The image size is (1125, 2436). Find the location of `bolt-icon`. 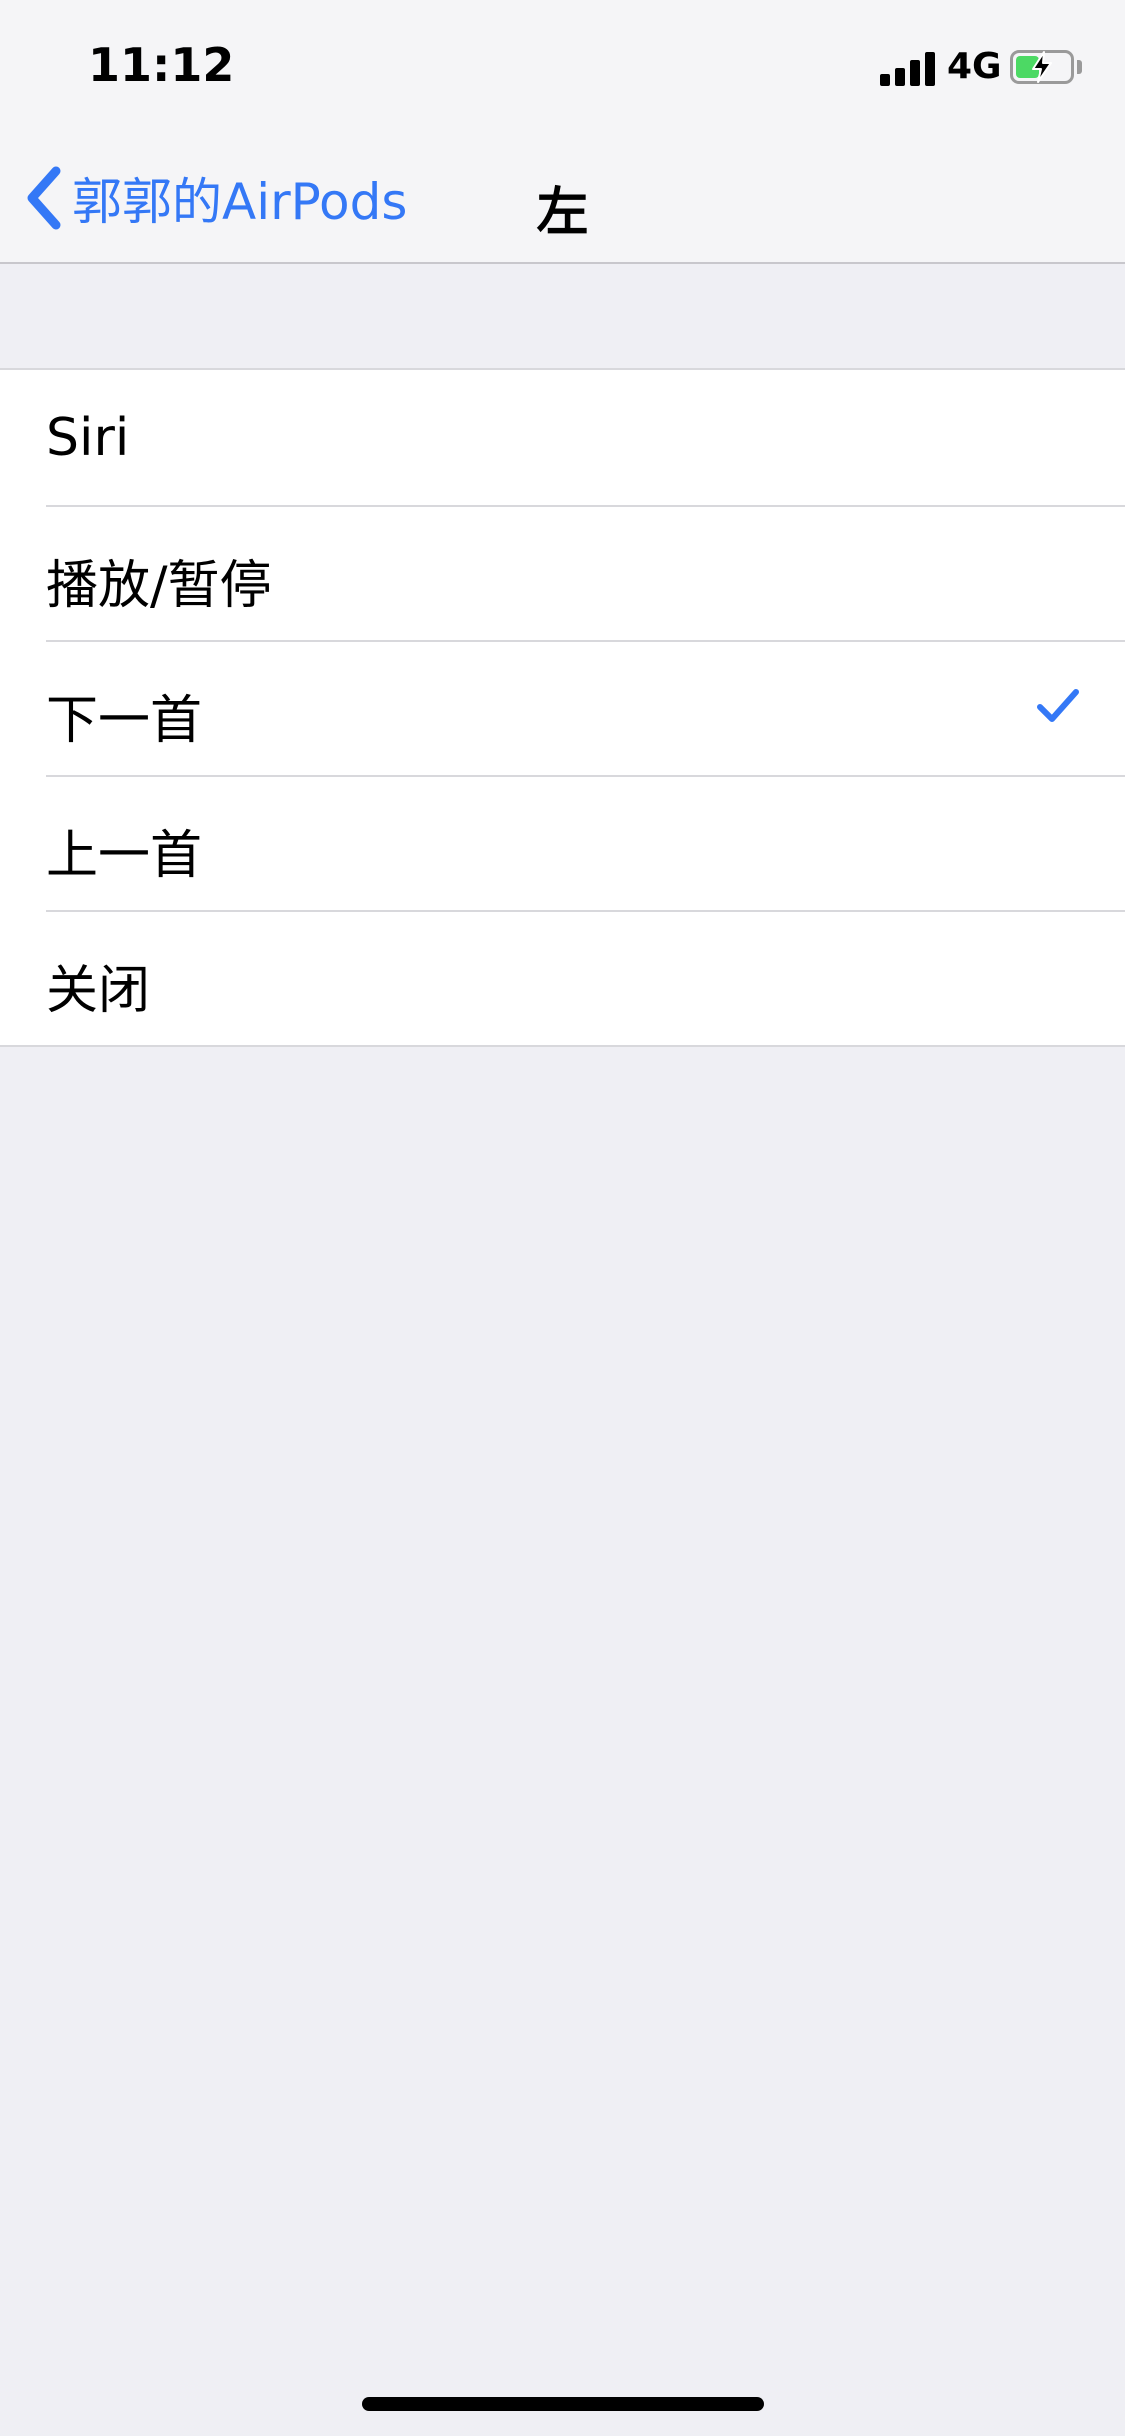

bolt-icon is located at coordinates (1042, 67).